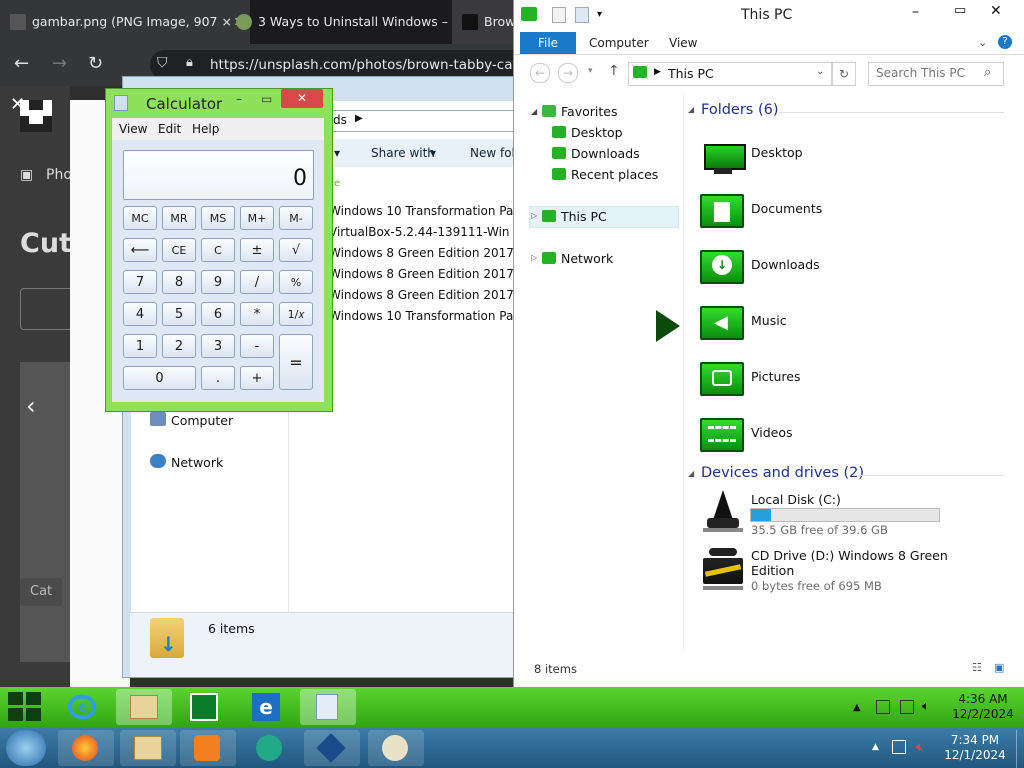 The height and width of the screenshot is (768, 1024). What do you see at coordinates (266, 99) in the screenshot?
I see `maximize-icon: ▭` at bounding box center [266, 99].